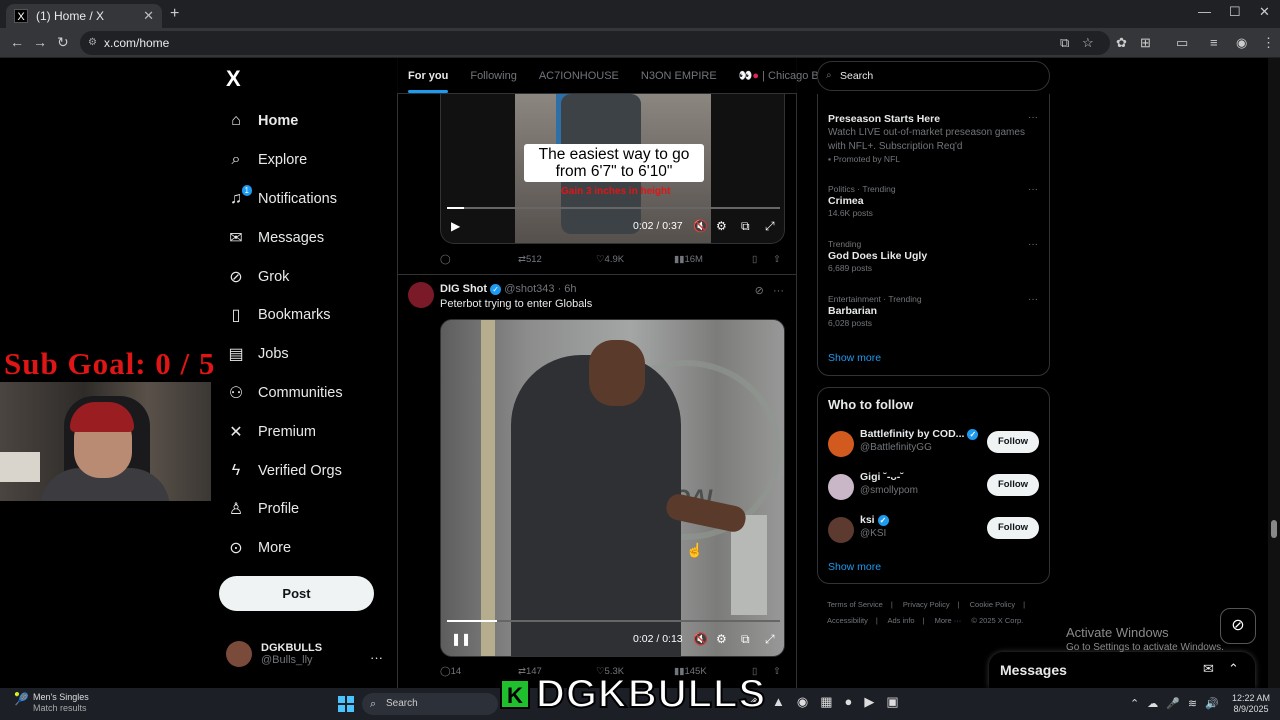  Describe the element at coordinates (855, 604) in the screenshot. I see `footer-link: Terms of Service` at that location.